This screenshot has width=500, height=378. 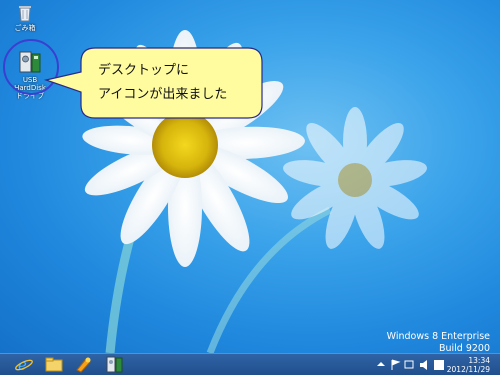 I want to click on usb-drive-app-icon, so click(x=114, y=364).